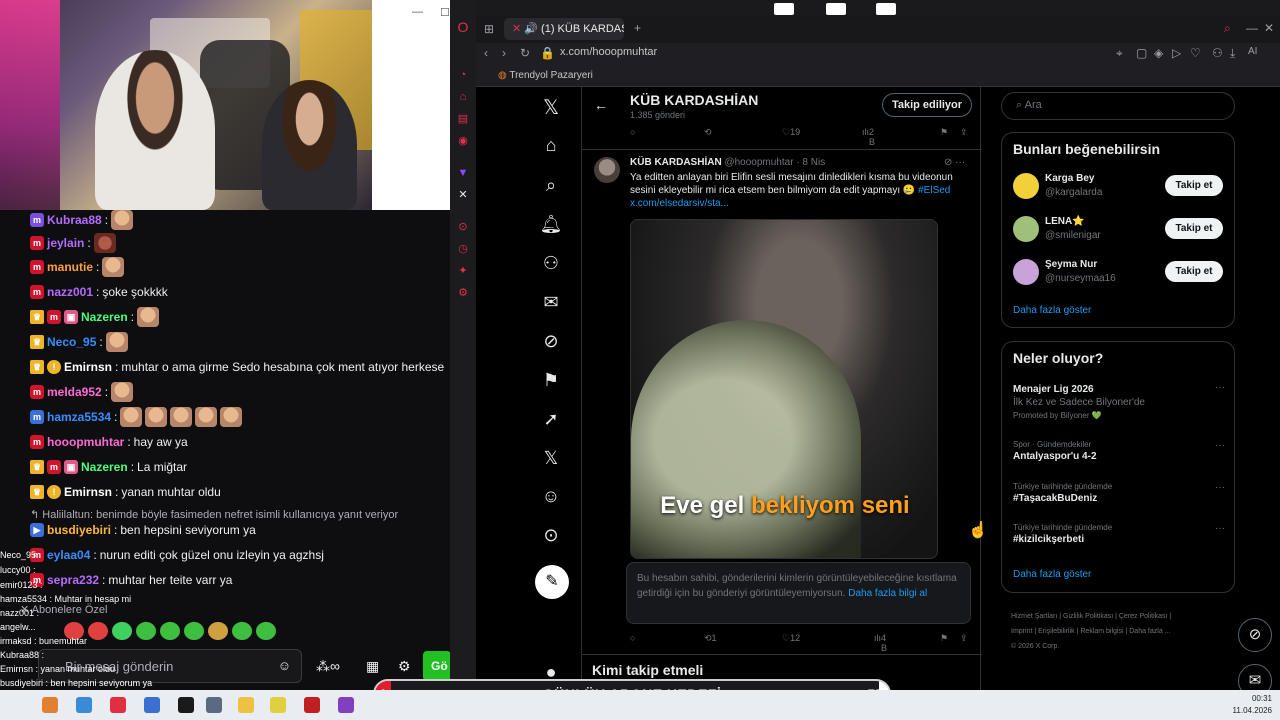  What do you see at coordinates (70, 292) in the screenshot?
I see `chat-username: nazz001` at bounding box center [70, 292].